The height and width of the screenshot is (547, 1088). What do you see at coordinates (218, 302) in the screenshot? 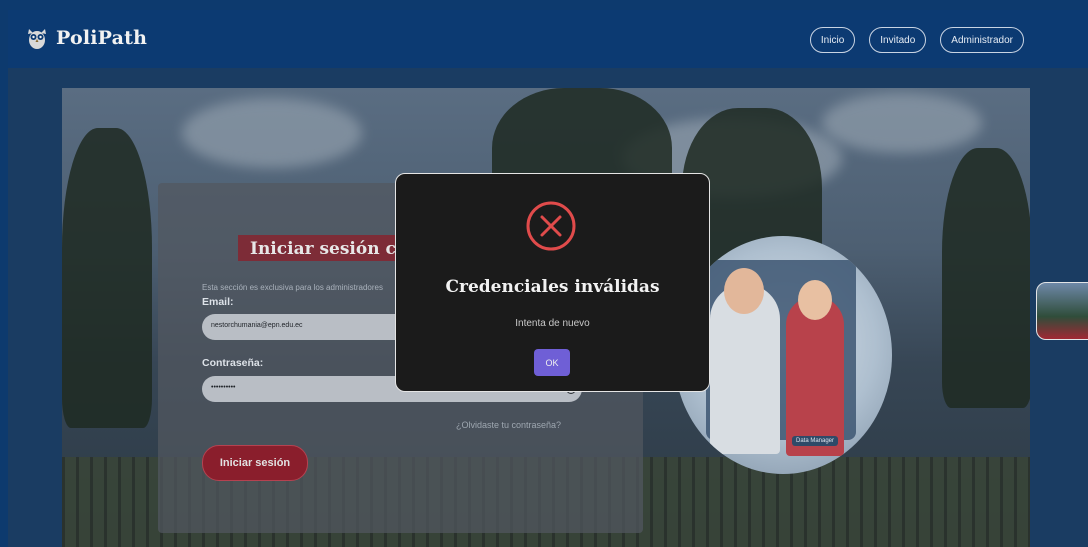
I see `email-label: Email:` at bounding box center [218, 302].